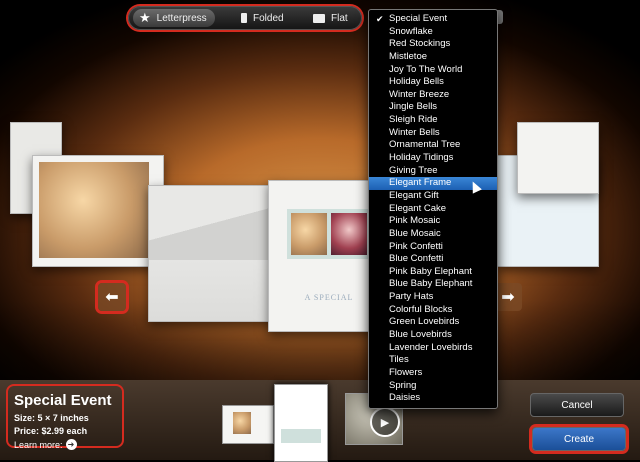  I want to click on arrow-left-icon: ⬅, so click(112, 297).